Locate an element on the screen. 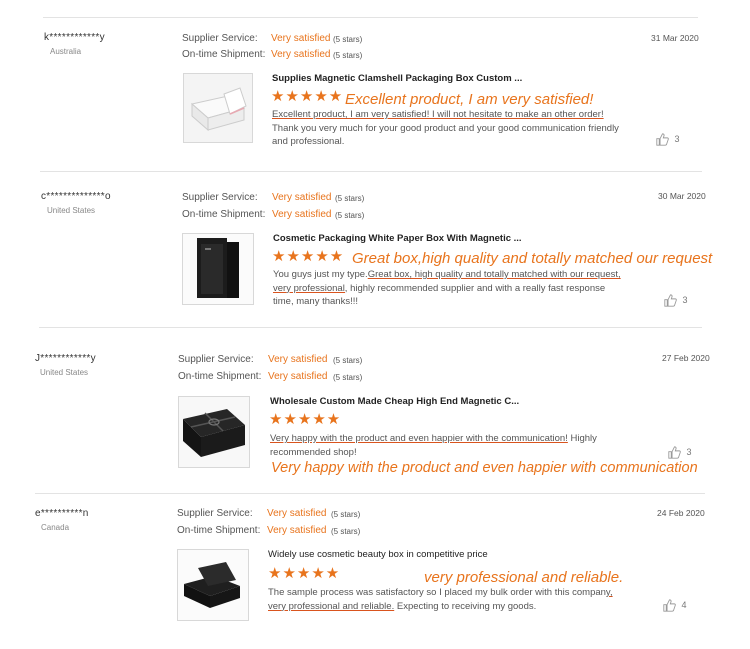  review-date: 30 Mar 2020 is located at coordinates (682, 196).